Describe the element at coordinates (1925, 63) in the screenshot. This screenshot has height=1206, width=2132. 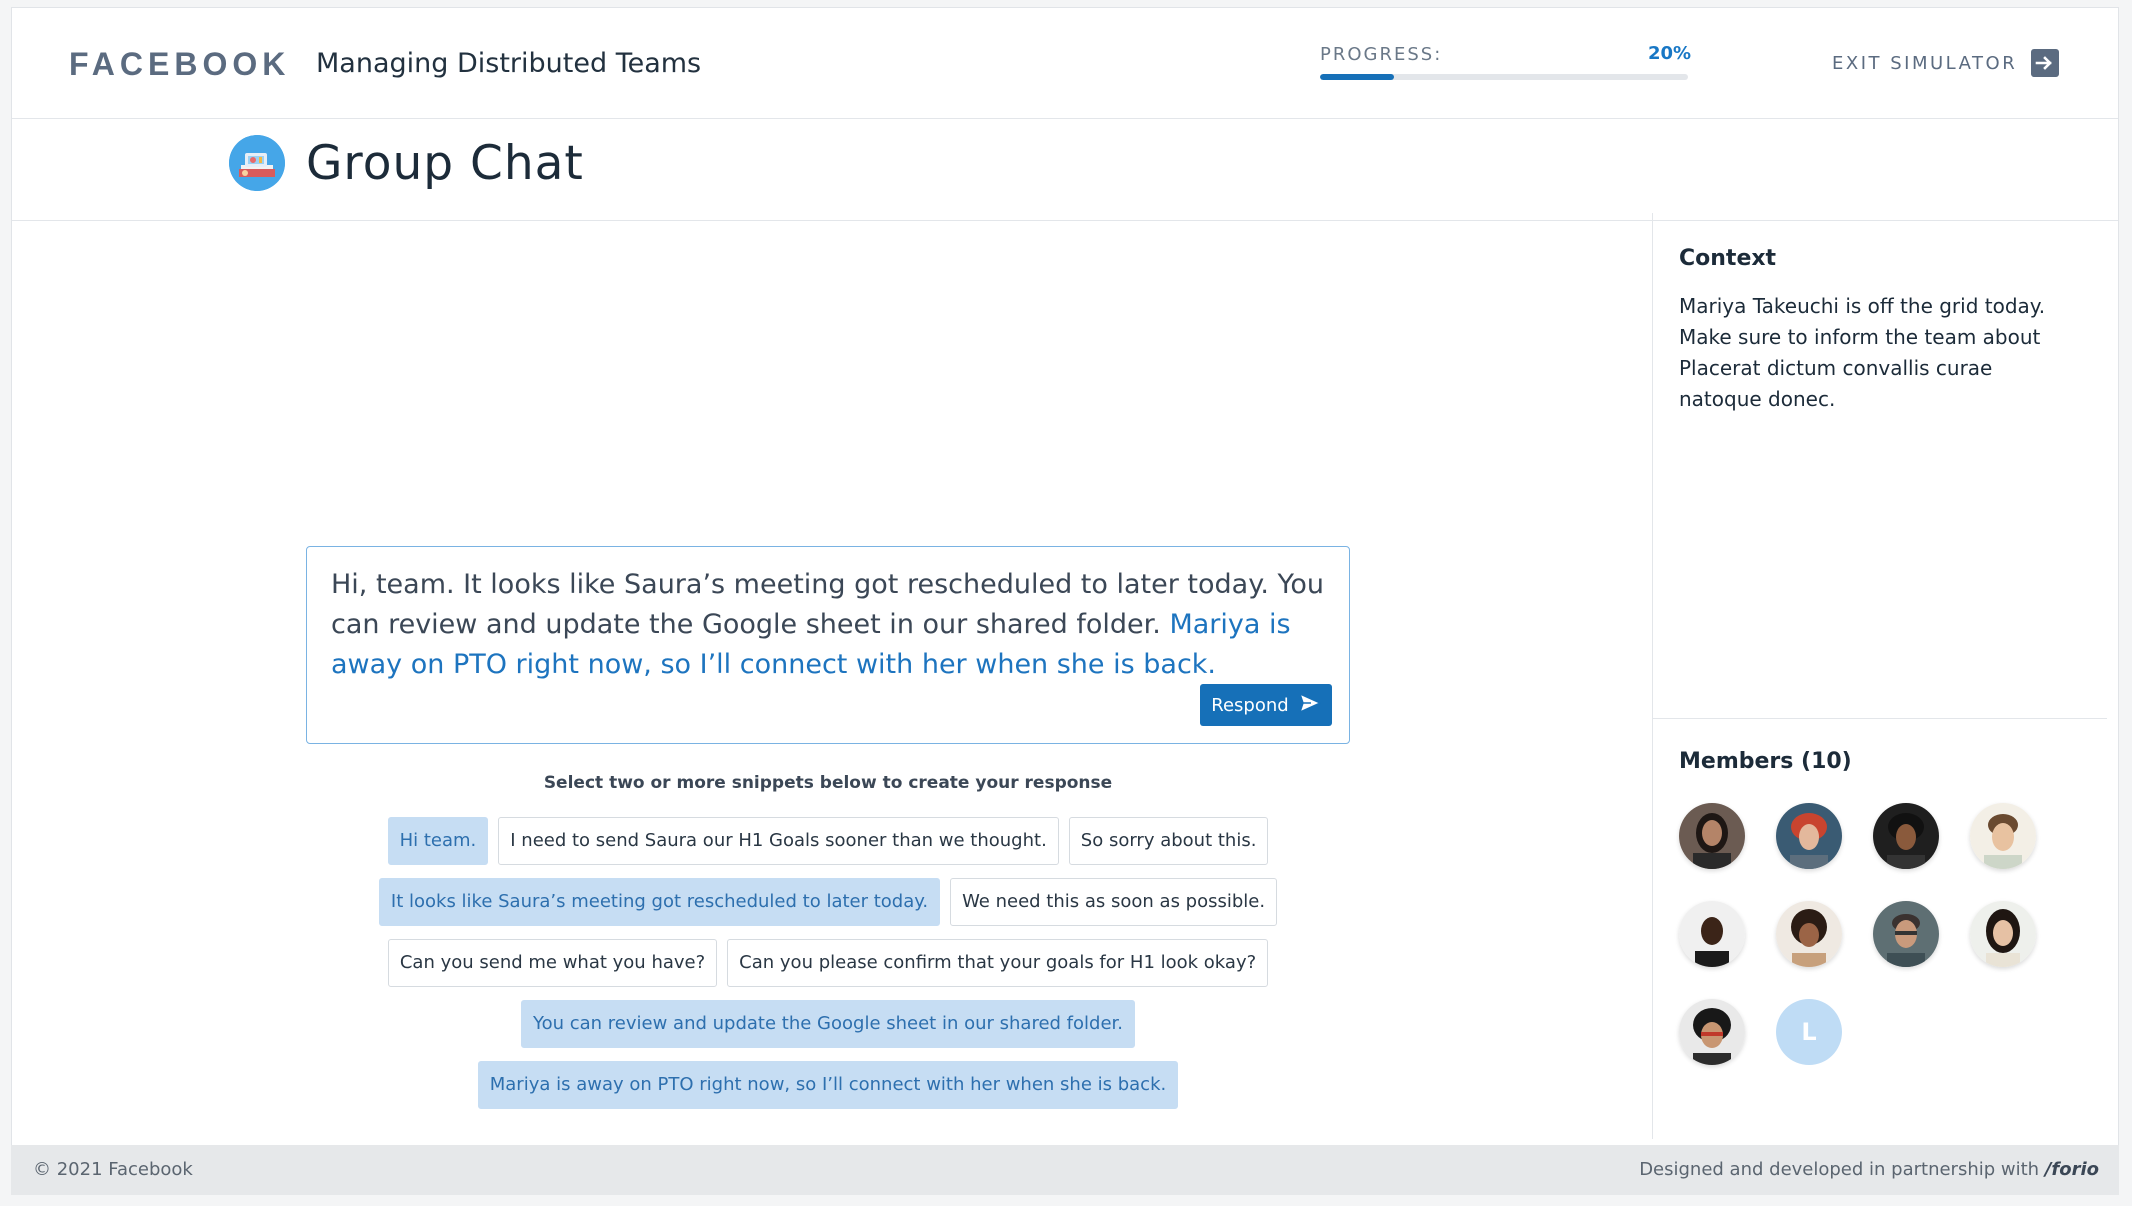
I see `exit-simulator-label: EXIT SIMULATOR` at that location.